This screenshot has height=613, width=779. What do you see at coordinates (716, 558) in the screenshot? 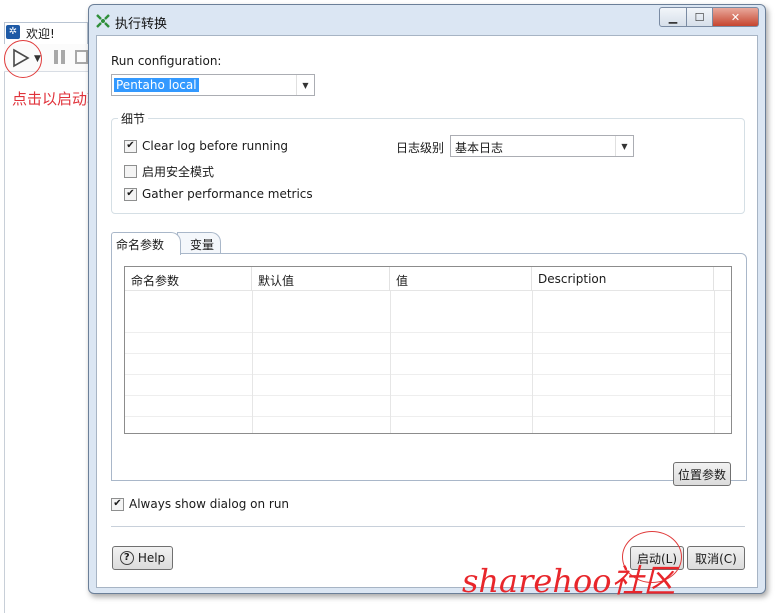
I see `cancel-button: 取消(C)` at bounding box center [716, 558].